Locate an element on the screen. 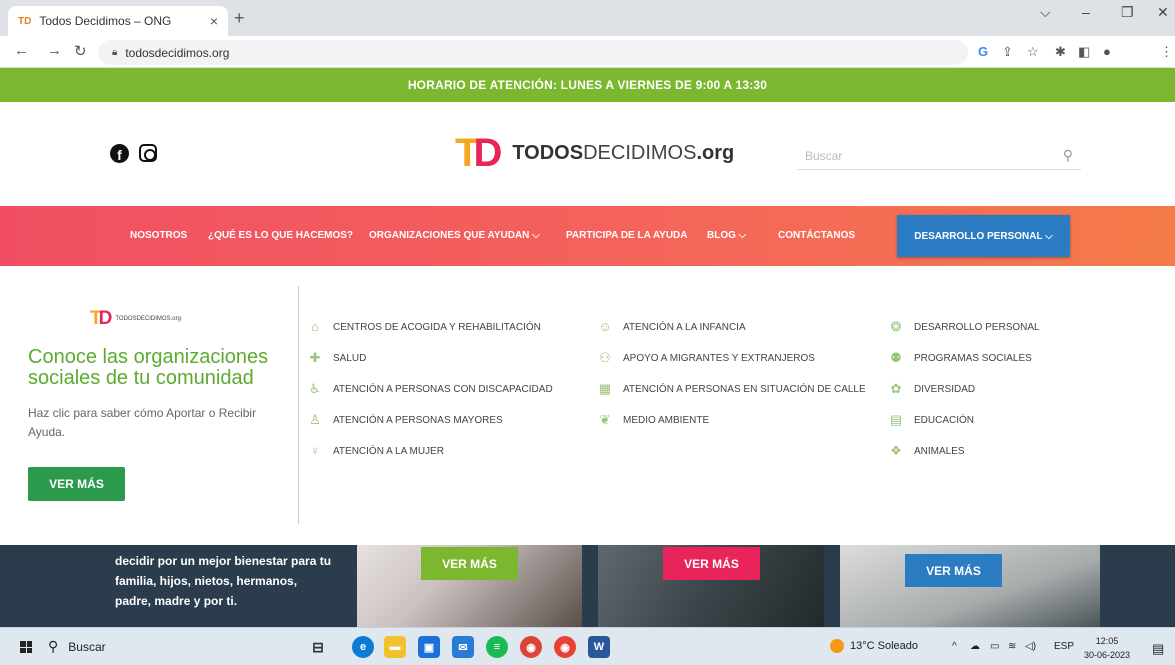 The height and width of the screenshot is (665, 1175). paw-icon: ❖ is located at coordinates (896, 450).